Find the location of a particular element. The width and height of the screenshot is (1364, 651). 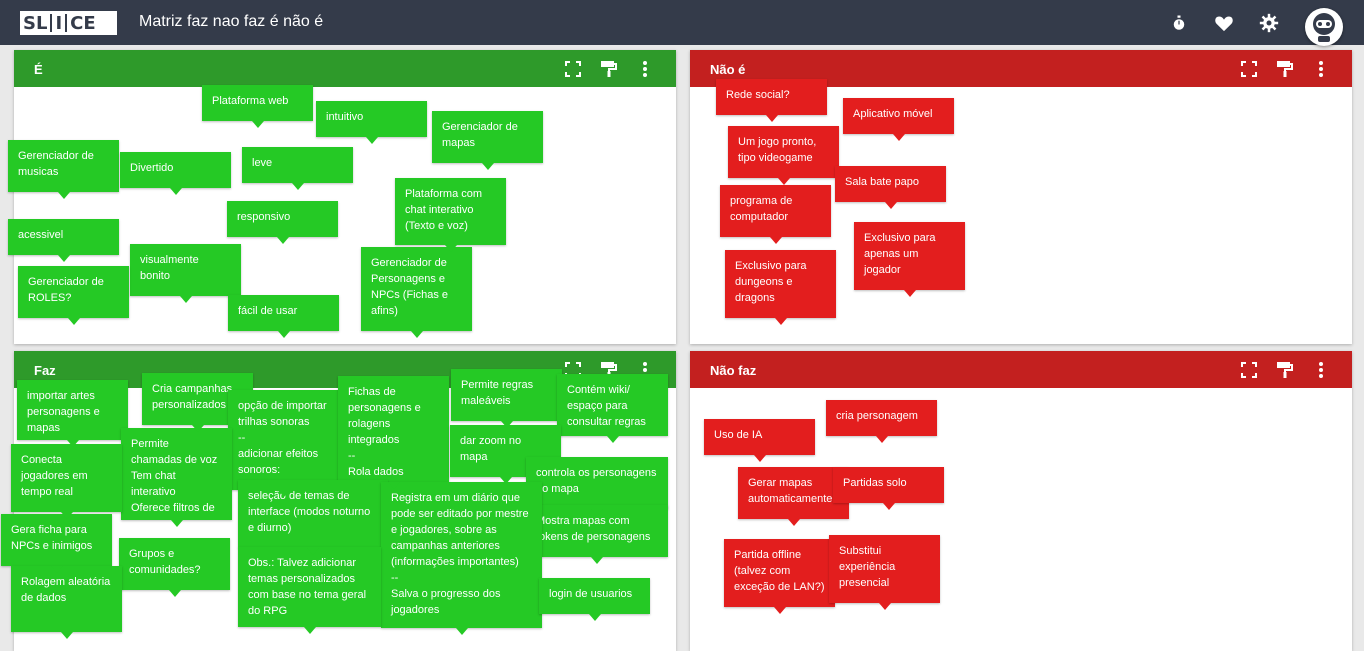

note-text: dar zoom no mapa is located at coordinates (492, 449).